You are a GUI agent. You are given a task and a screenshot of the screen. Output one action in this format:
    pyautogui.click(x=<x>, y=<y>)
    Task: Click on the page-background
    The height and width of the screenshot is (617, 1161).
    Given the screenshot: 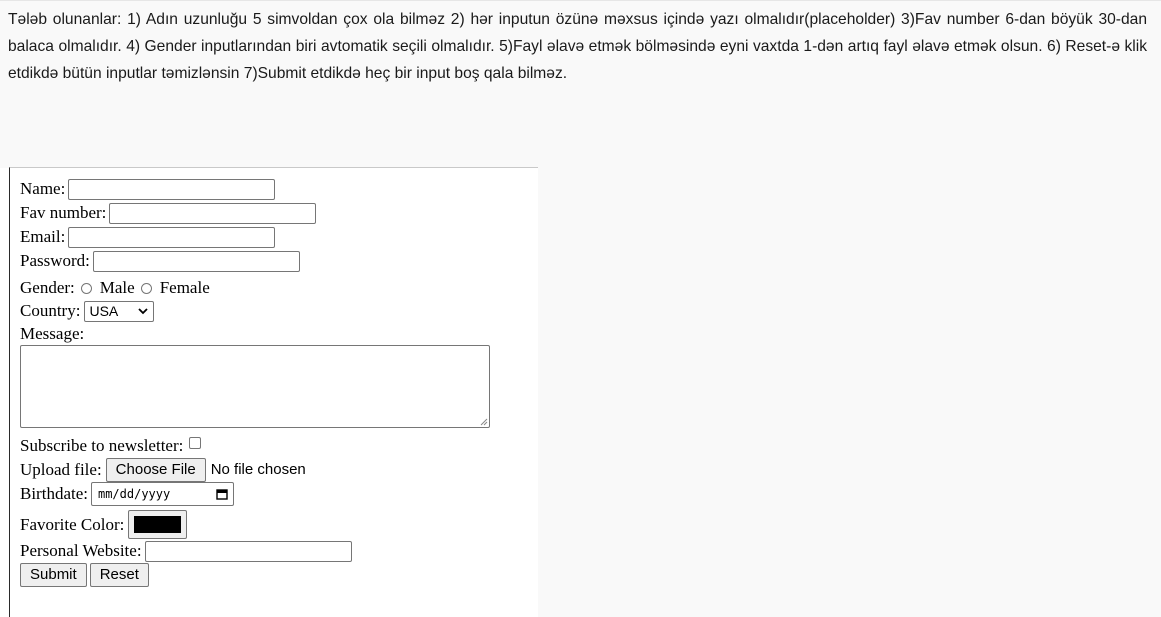 What is the action you would take?
    pyautogui.click(x=580, y=158)
    